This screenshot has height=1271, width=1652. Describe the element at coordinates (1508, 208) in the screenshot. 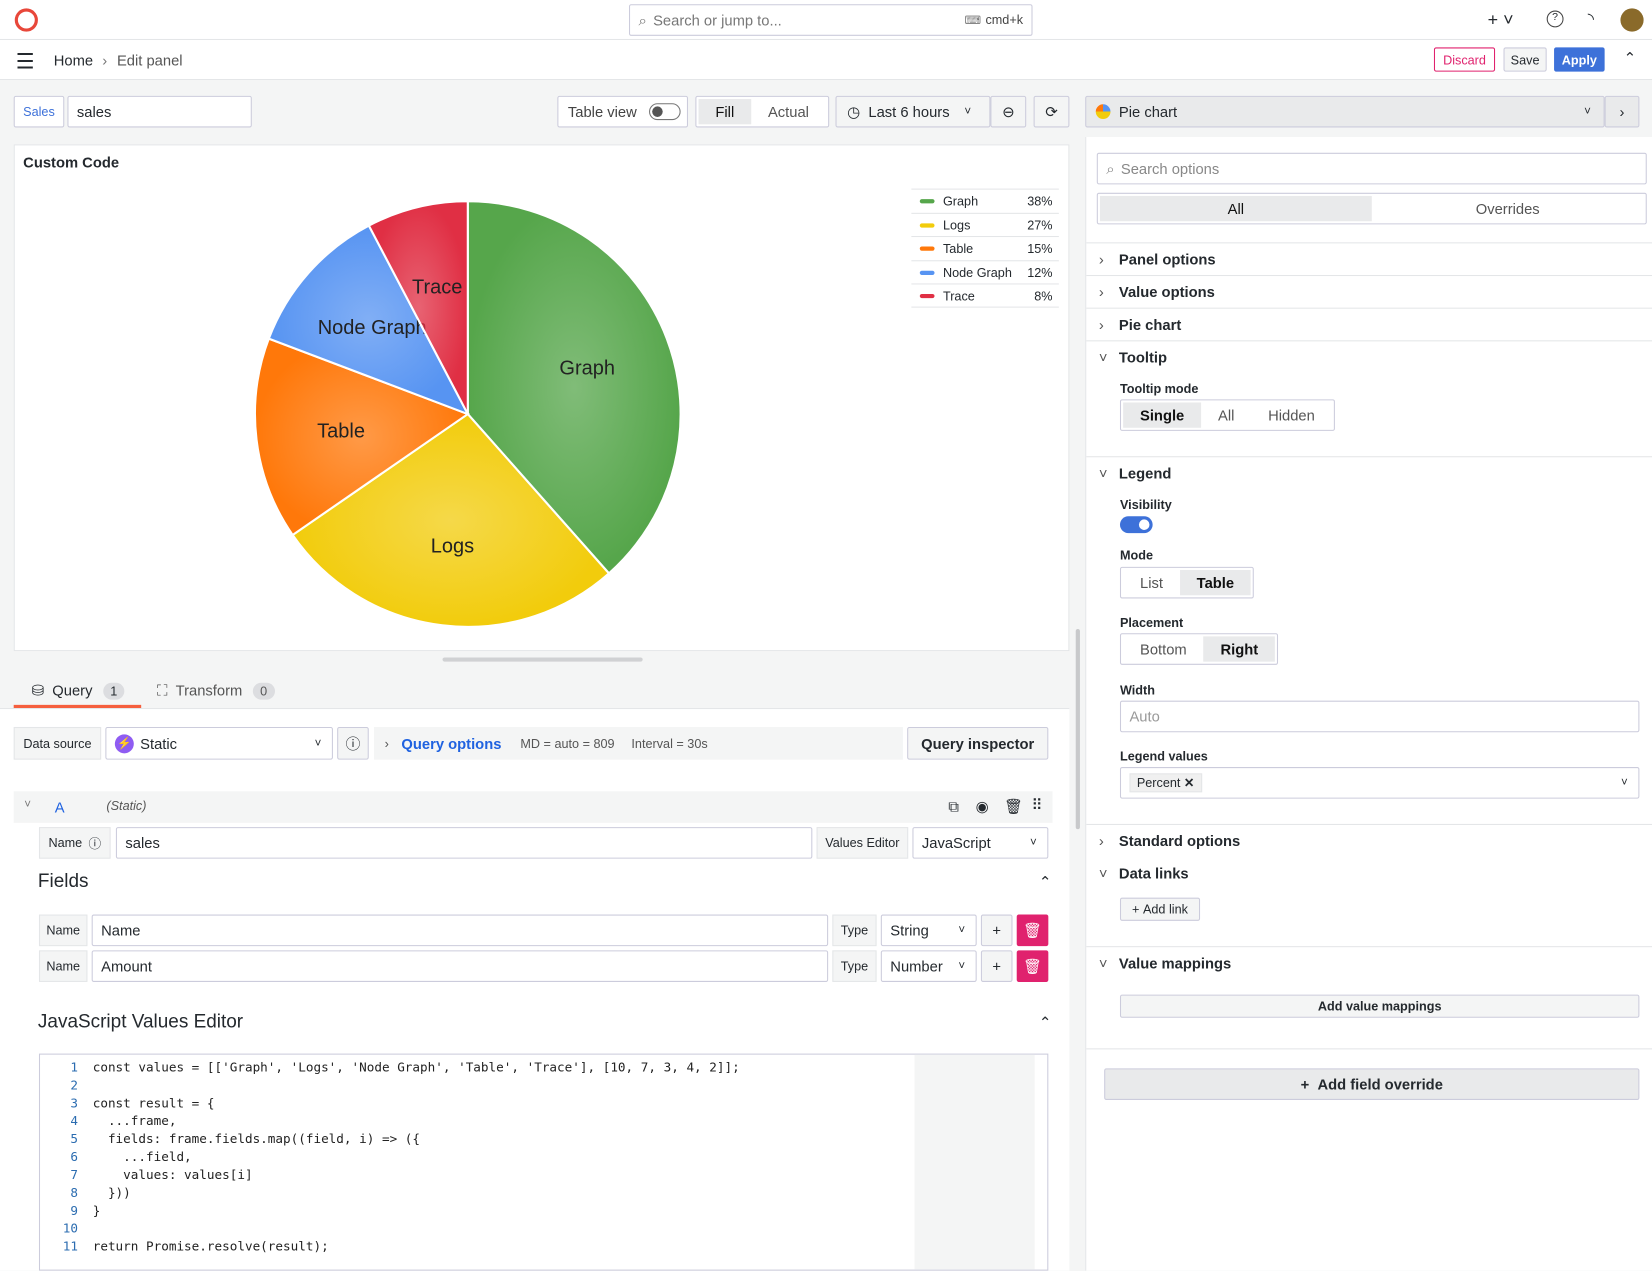

I see `tab-overrides: Overrides` at that location.